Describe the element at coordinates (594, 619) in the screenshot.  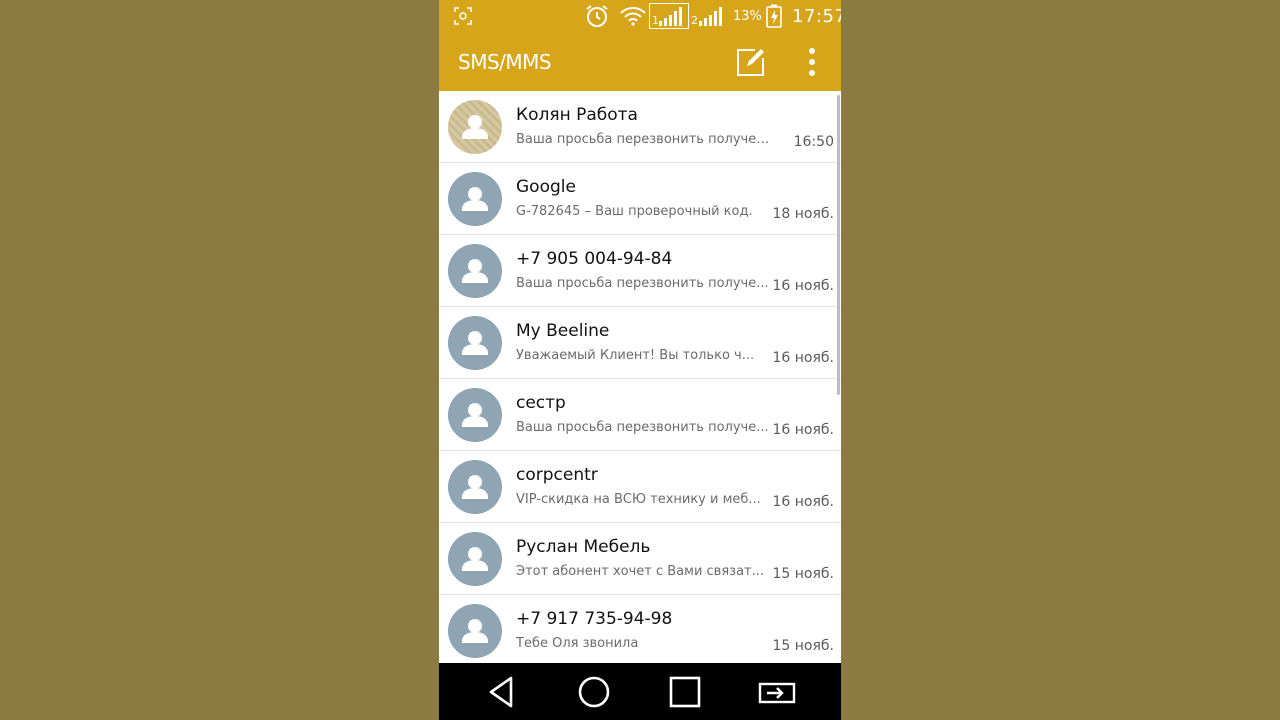
I see `contact-name: +7 917 735-94-98` at that location.